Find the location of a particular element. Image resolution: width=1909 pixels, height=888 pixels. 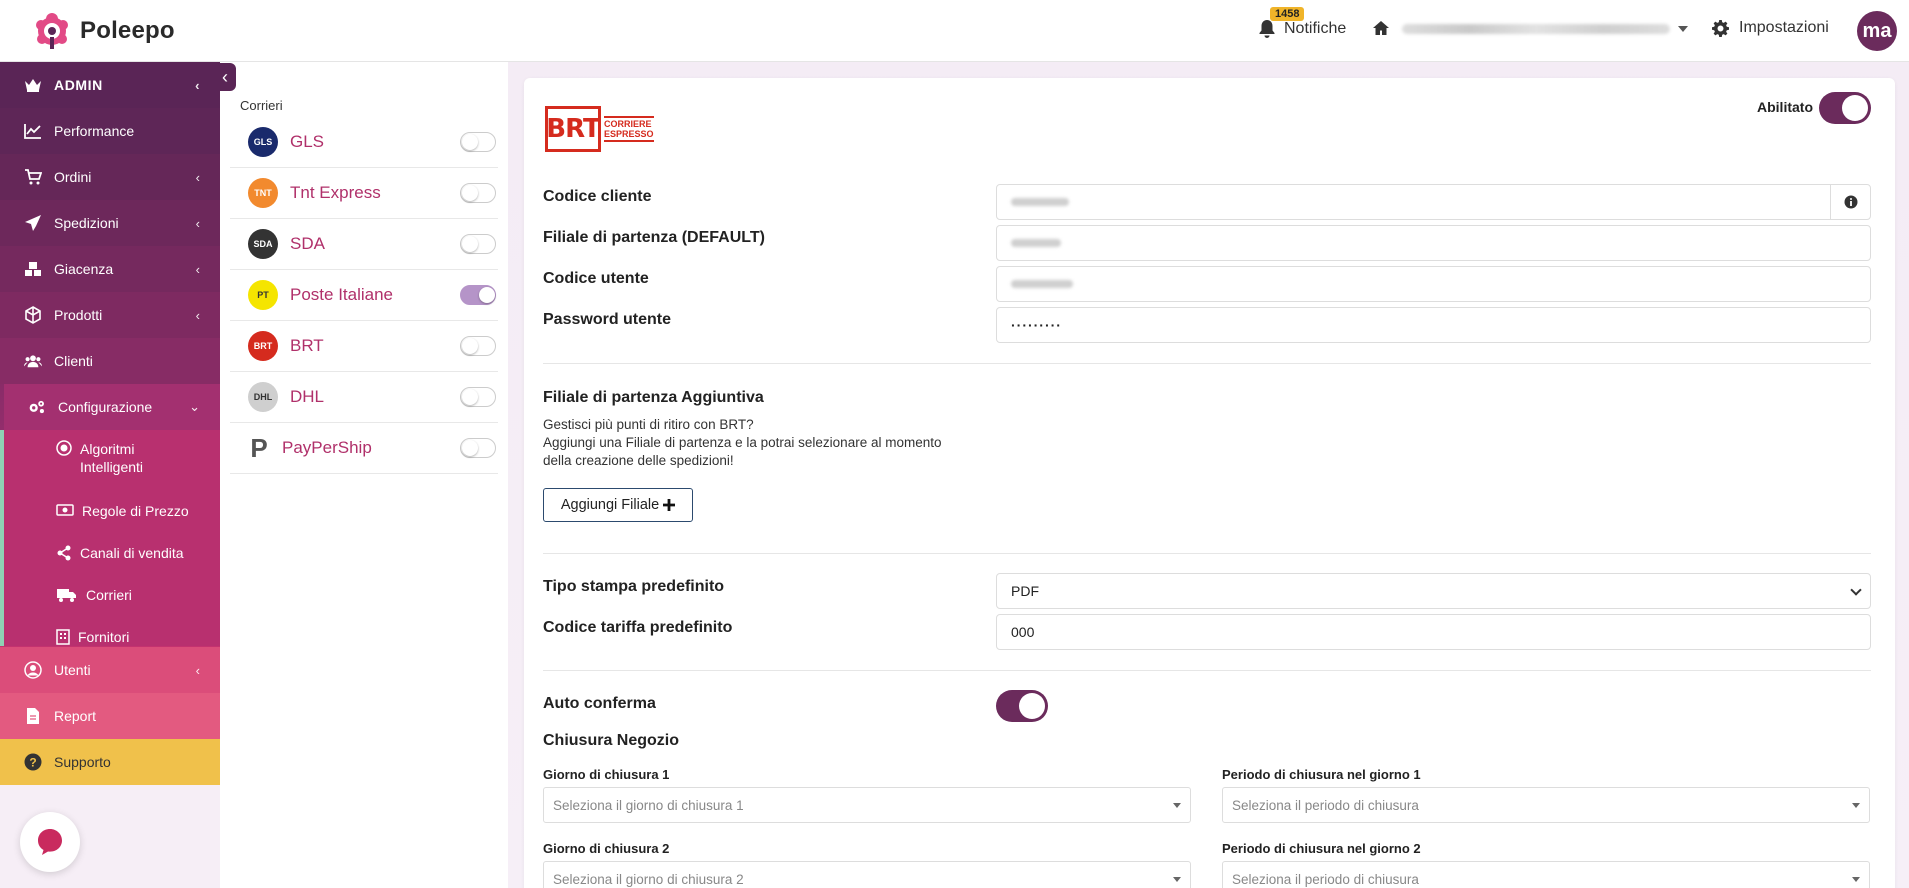

sidebar-item-performance: Performance is located at coordinates (110, 131).